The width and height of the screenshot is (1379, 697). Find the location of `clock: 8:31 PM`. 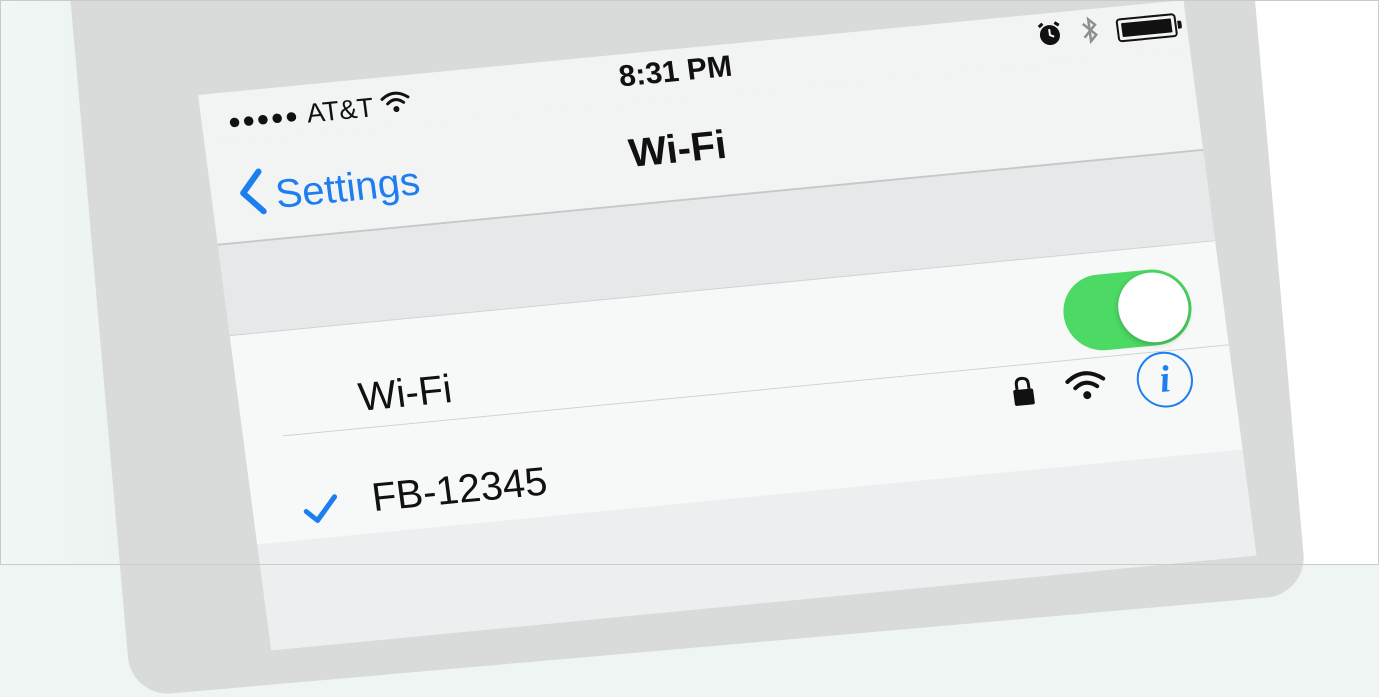

clock: 8:31 PM is located at coordinates (675, 71).